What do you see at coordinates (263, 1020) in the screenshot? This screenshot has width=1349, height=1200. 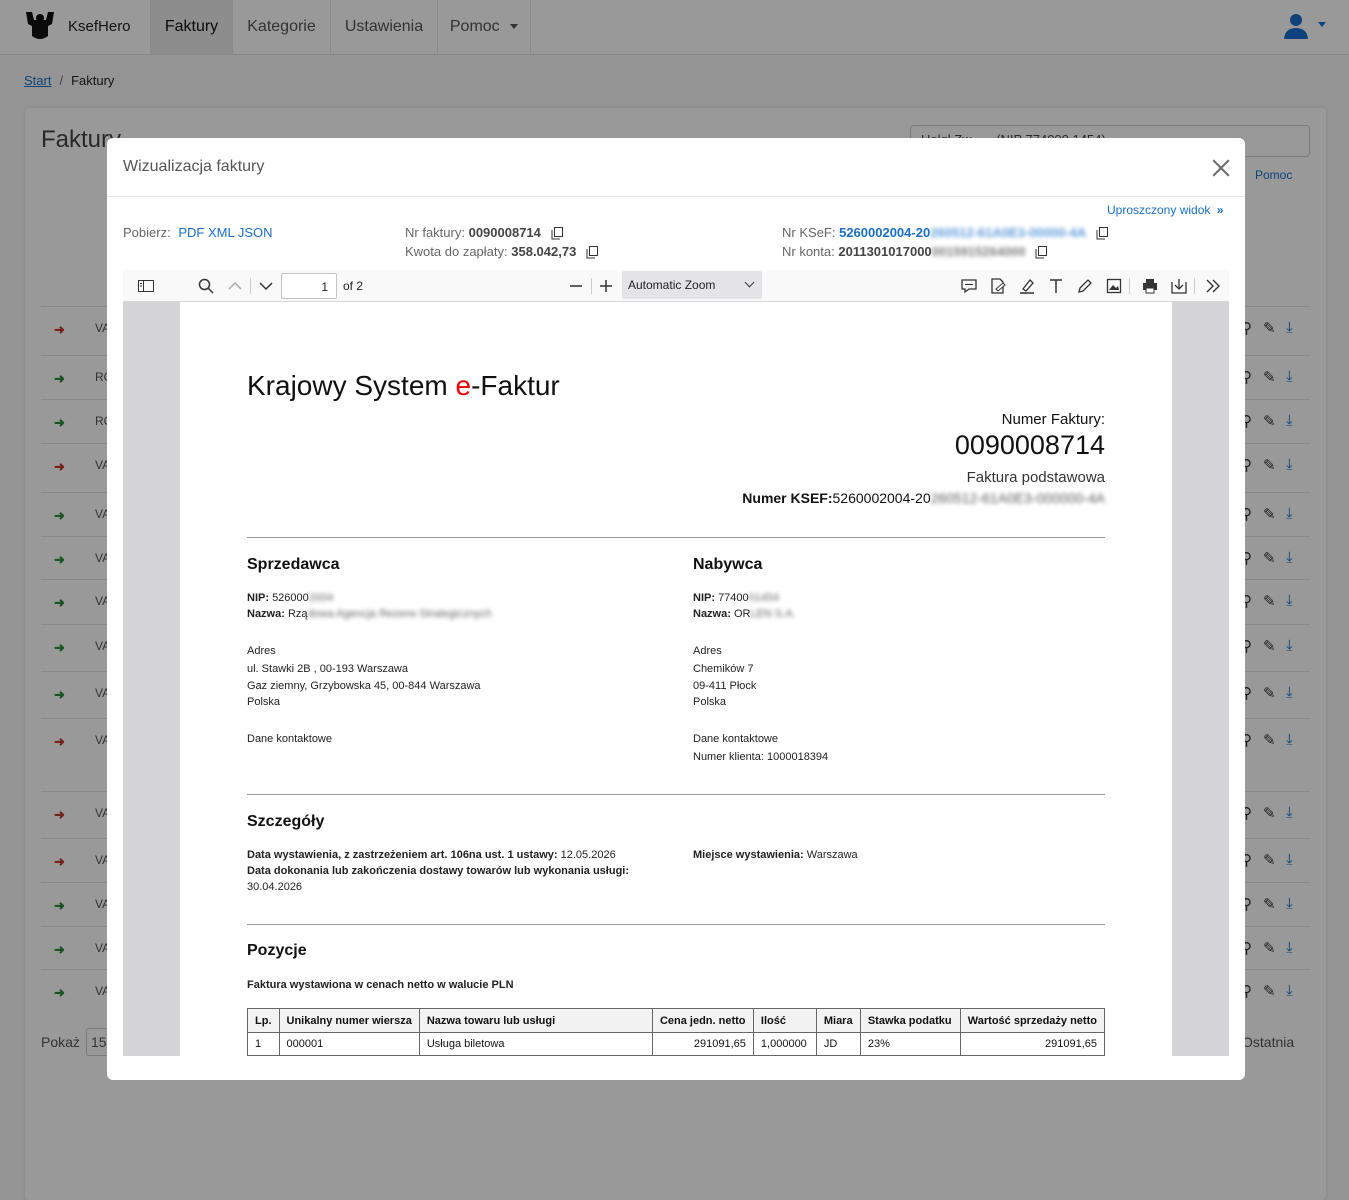 I see `column-header: Lp.` at bounding box center [263, 1020].